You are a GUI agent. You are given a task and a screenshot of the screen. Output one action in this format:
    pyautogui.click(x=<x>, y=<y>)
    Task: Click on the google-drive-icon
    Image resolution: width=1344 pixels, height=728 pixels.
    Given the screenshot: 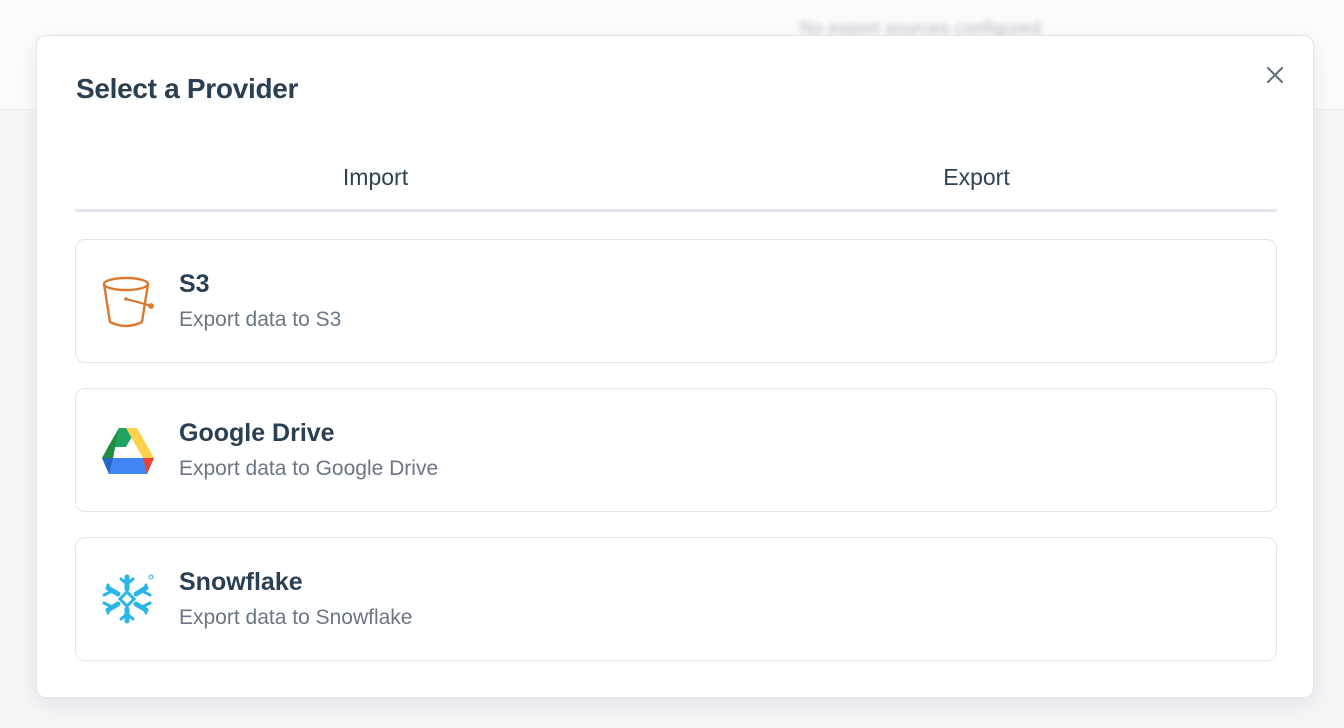 What is the action you would take?
    pyautogui.click(x=128, y=451)
    